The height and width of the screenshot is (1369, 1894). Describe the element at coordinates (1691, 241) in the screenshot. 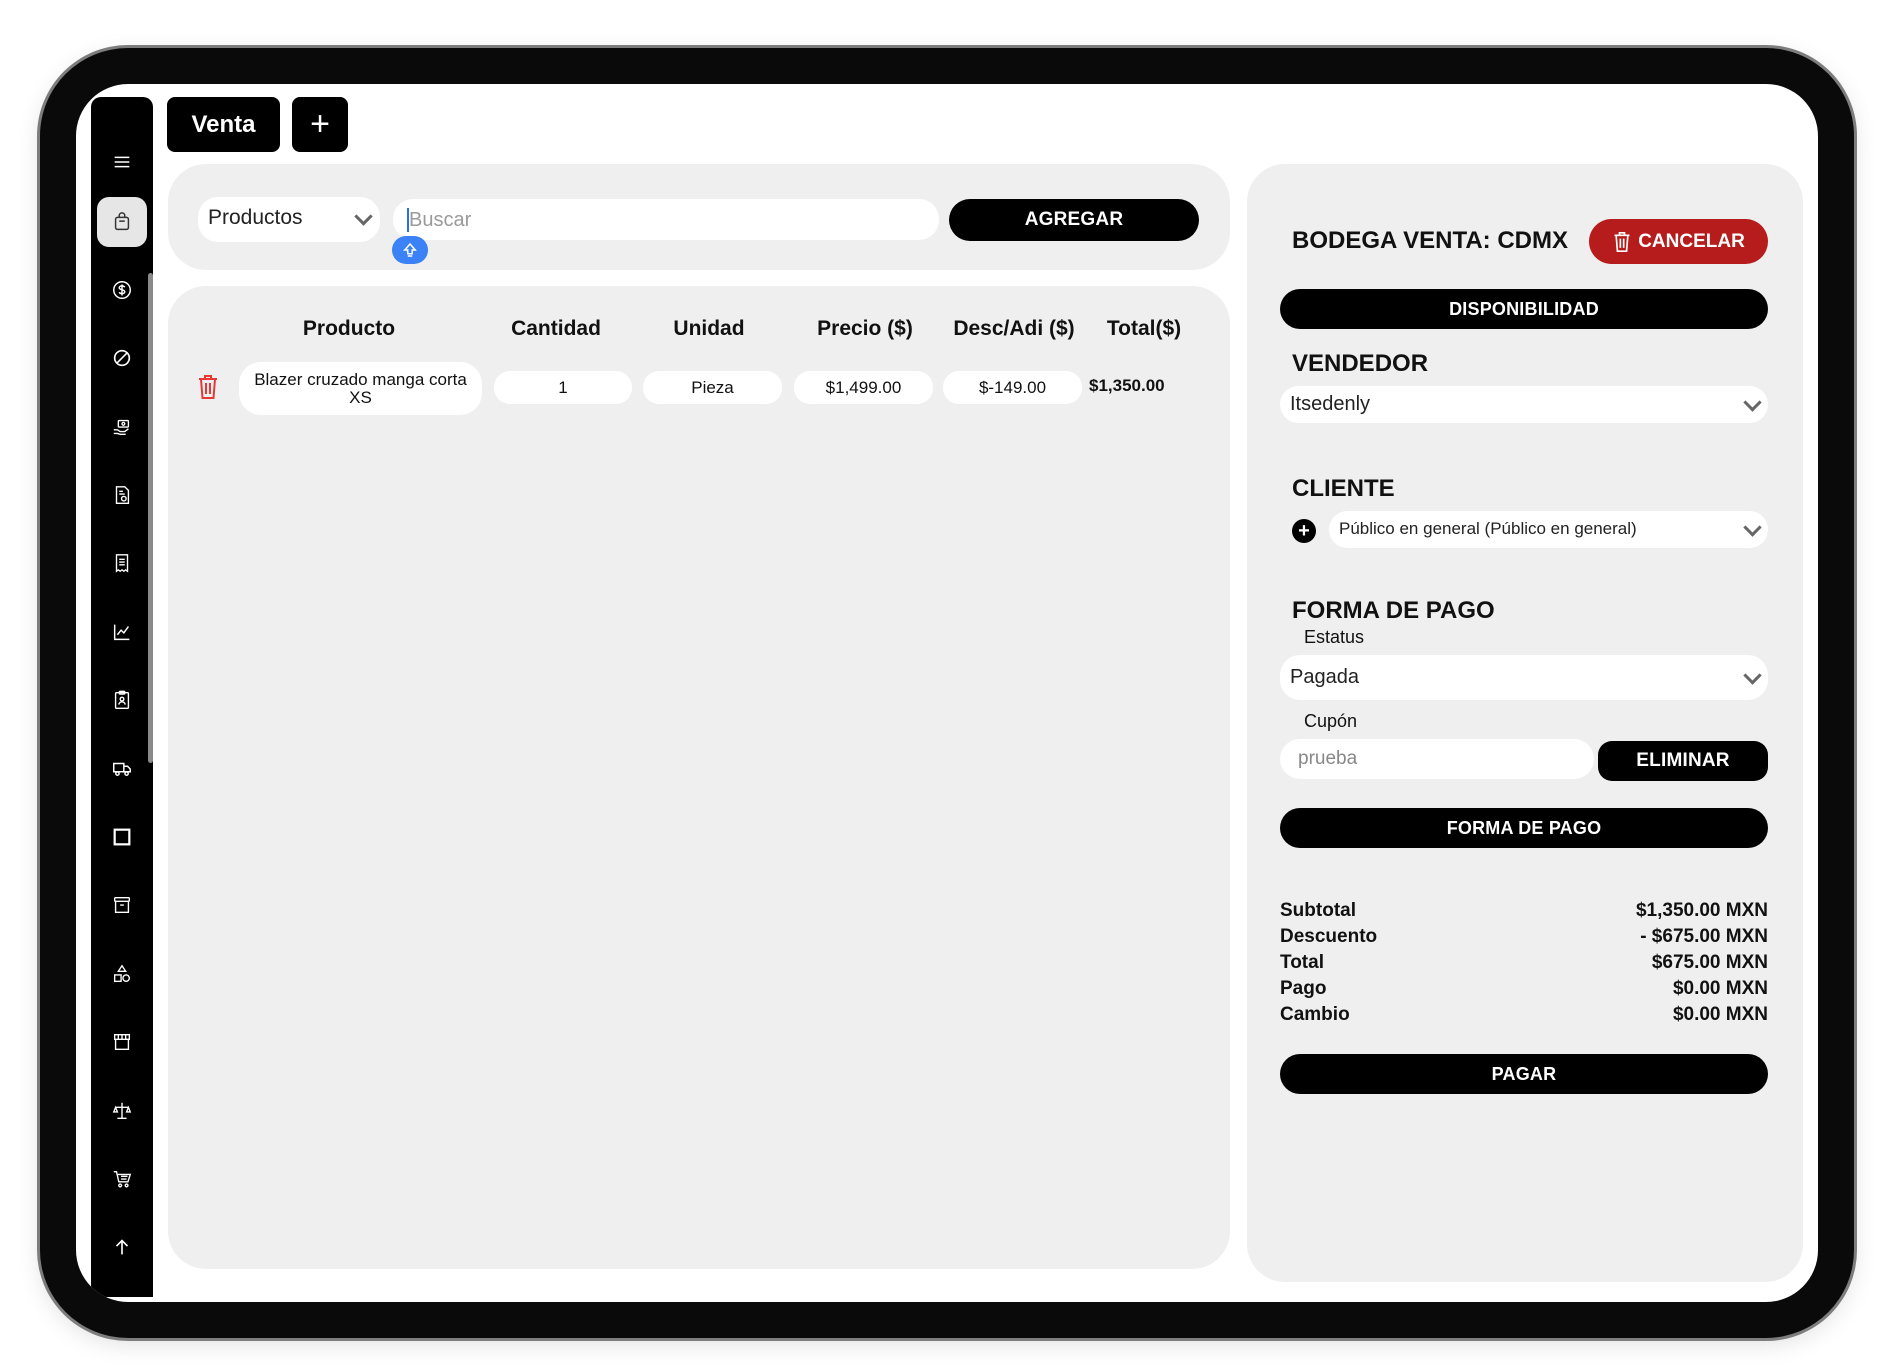

I see `cancel-button-label: CANCELAR` at that location.